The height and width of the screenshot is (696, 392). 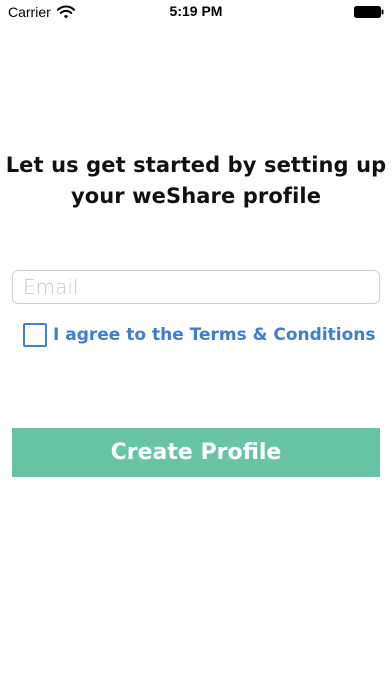 I want to click on page-title-line-1: Let us get started by setting up, so click(x=196, y=165).